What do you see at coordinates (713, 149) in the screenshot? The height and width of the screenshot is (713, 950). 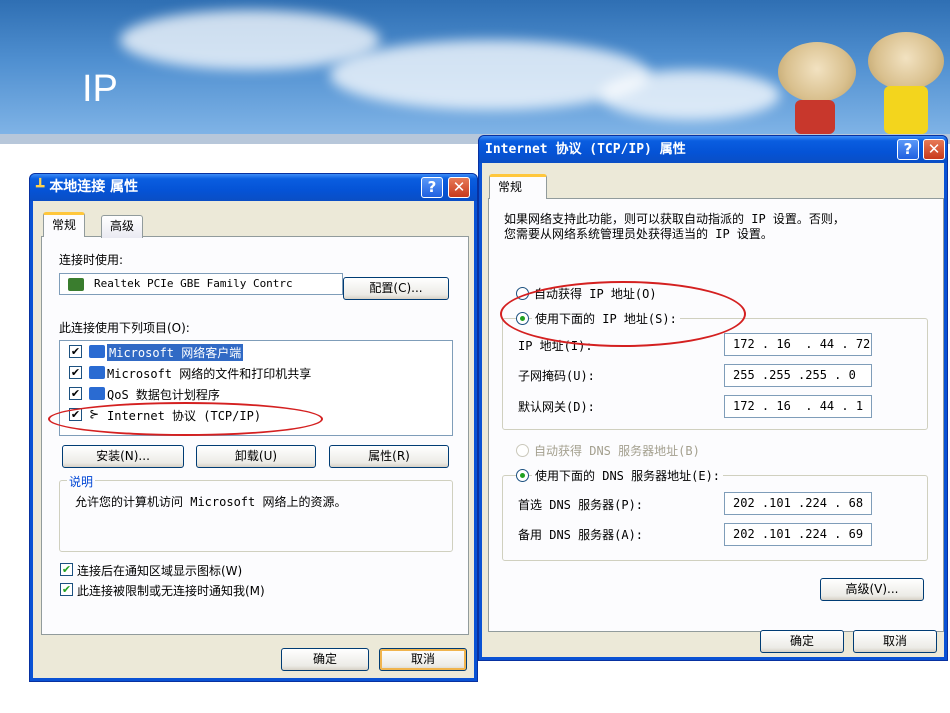 I see `title-bar: Internet 协议 (TCP/IP) 属性` at bounding box center [713, 149].